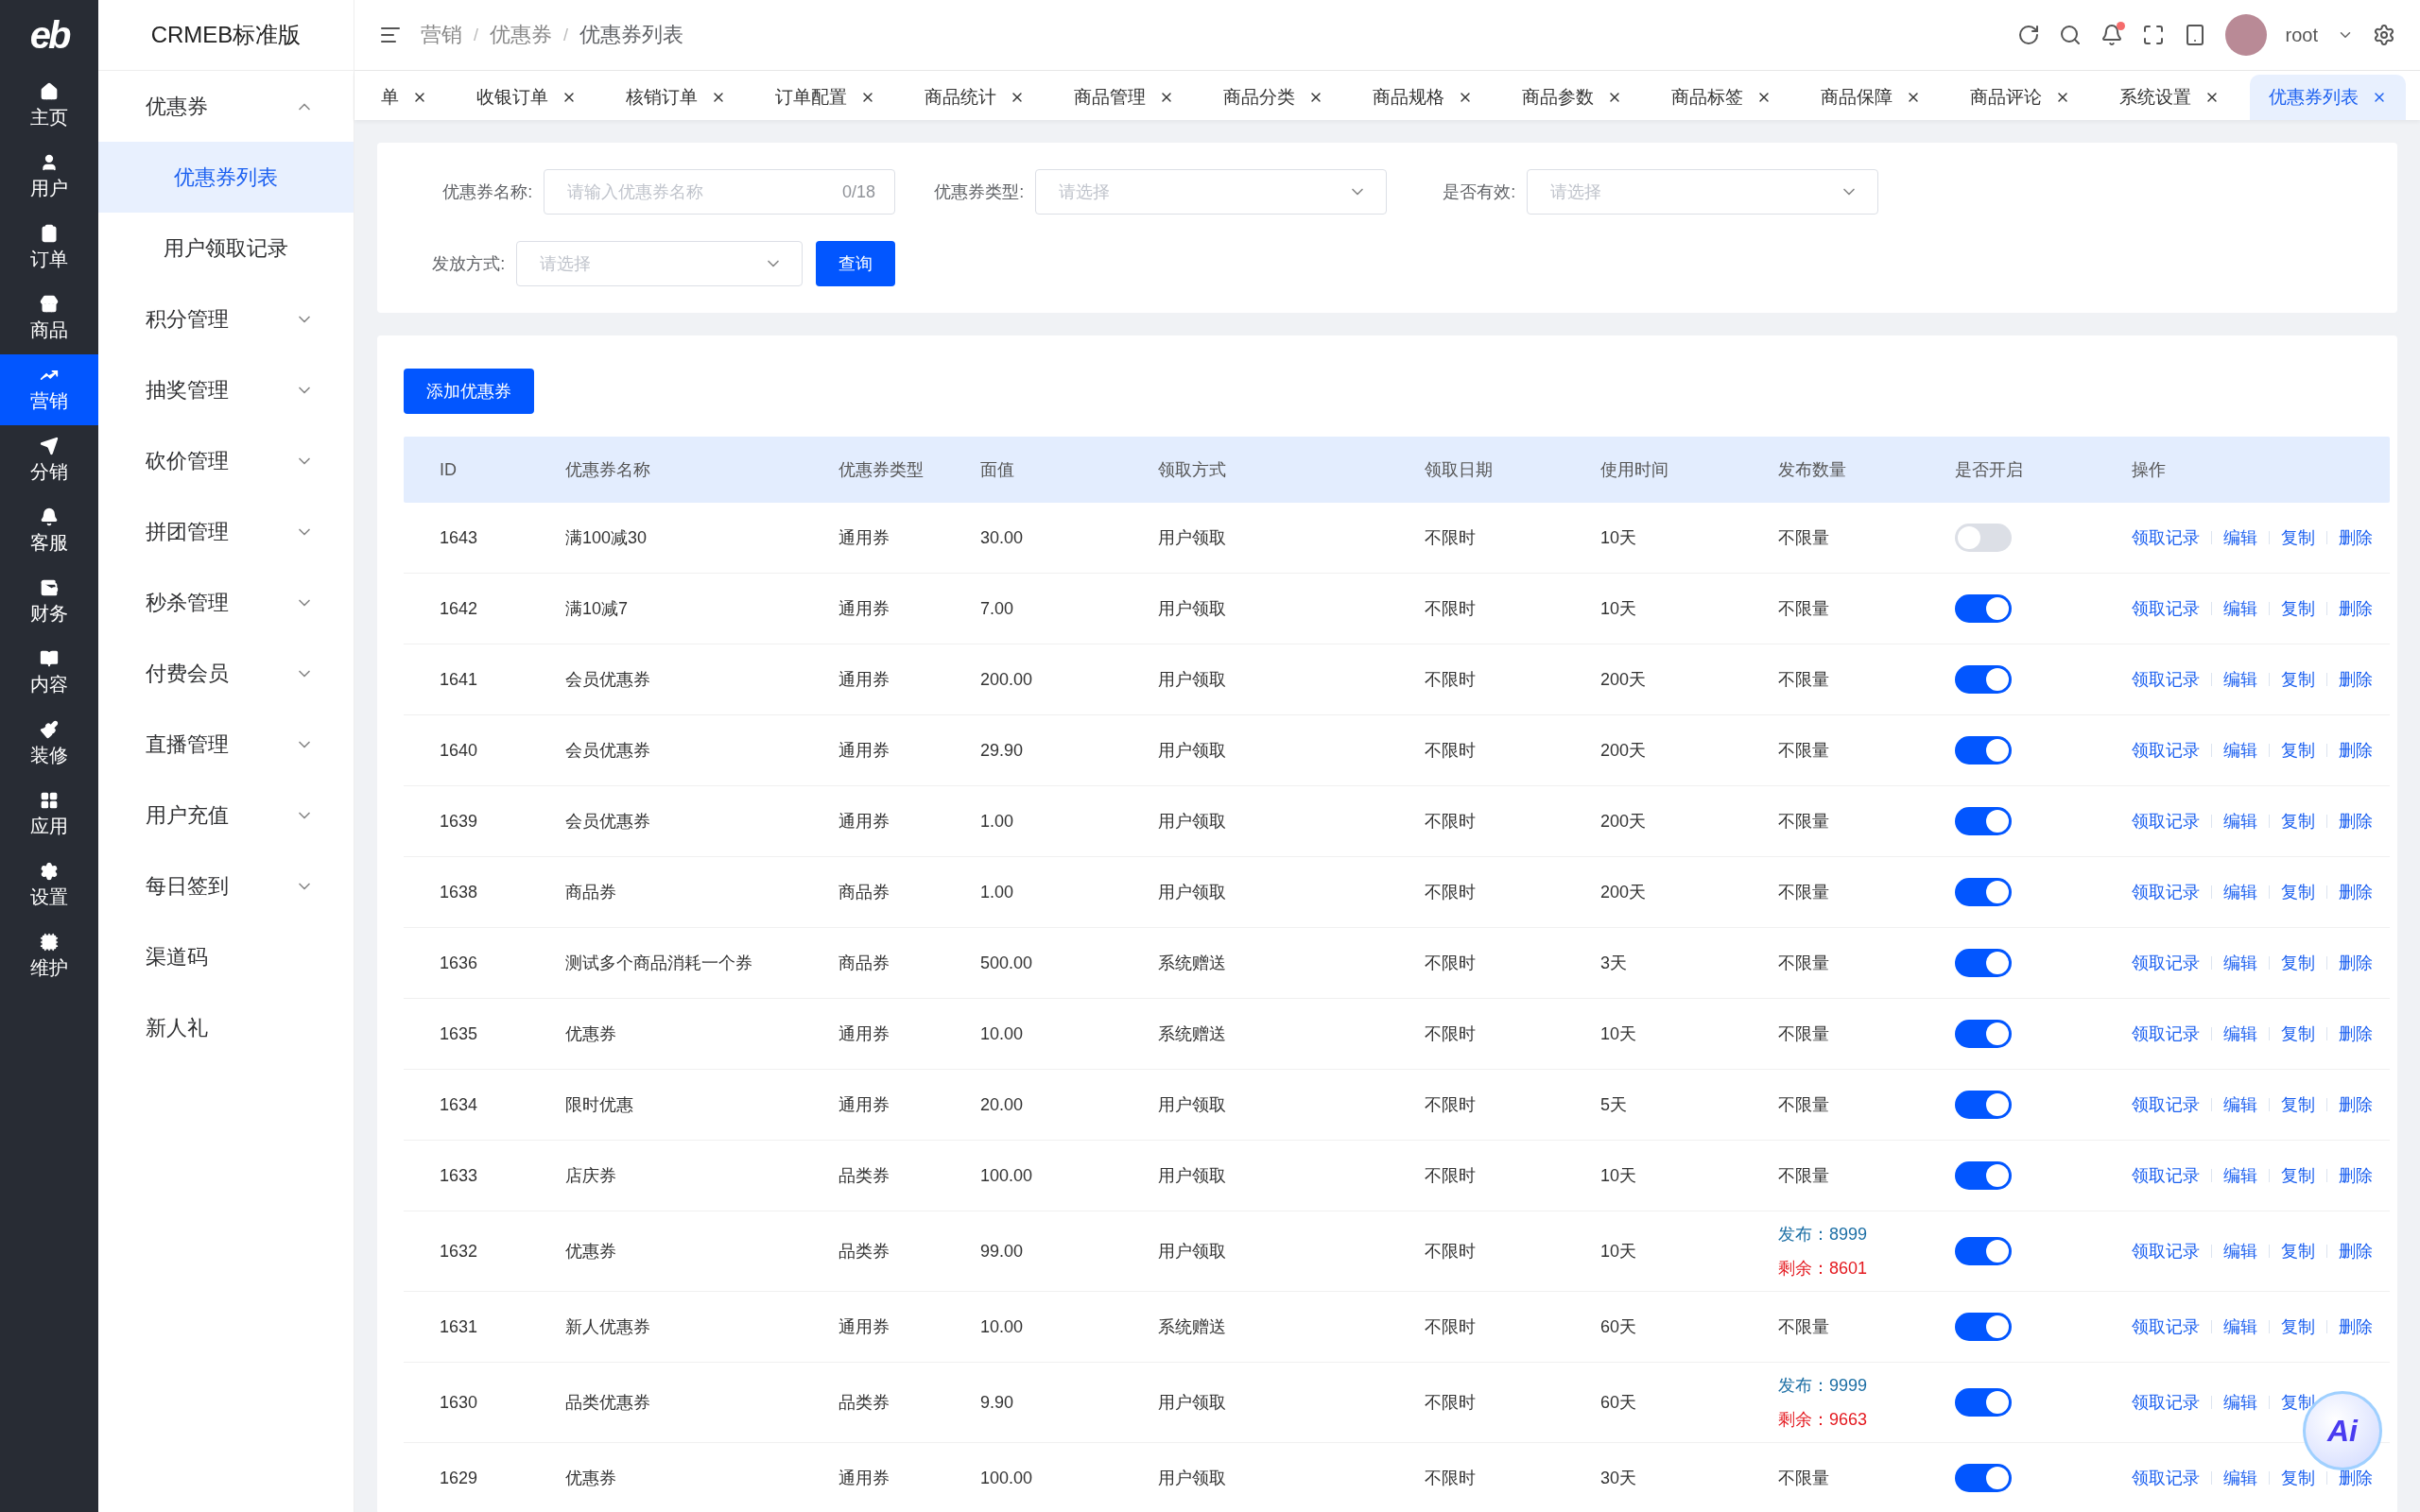 The image size is (2420, 1512). Describe the element at coordinates (1124, 97) in the screenshot. I see `page-tab: 商品管理` at that location.